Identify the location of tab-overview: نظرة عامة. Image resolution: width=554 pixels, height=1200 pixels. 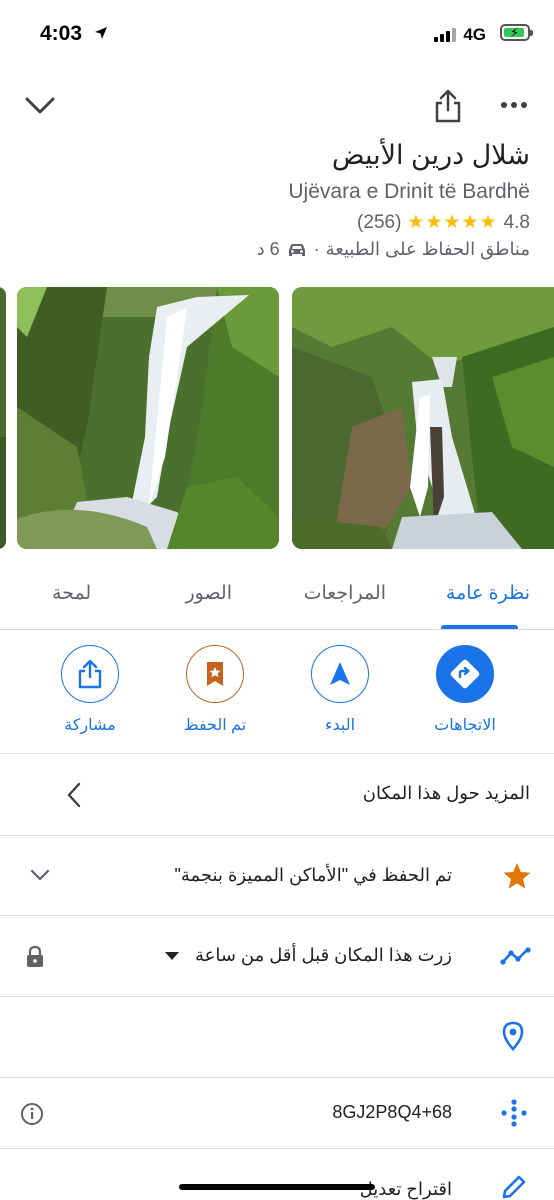
(488, 593).